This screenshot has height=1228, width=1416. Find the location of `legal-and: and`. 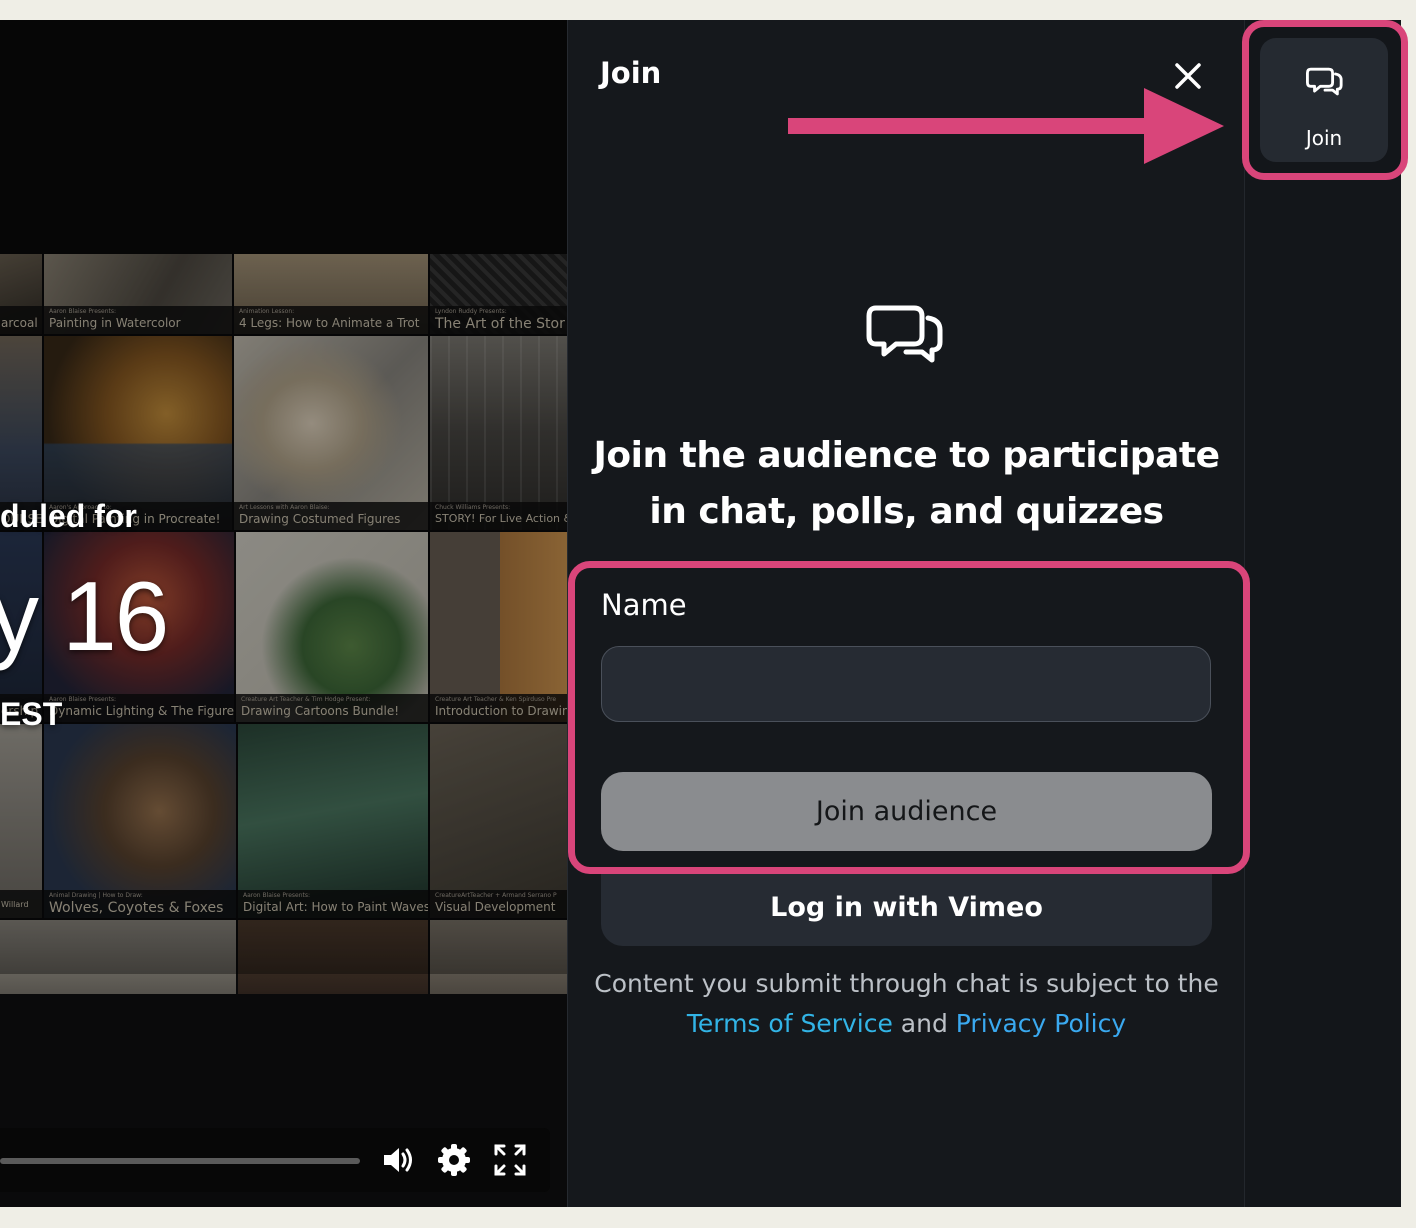

legal-and: and is located at coordinates (924, 1023).